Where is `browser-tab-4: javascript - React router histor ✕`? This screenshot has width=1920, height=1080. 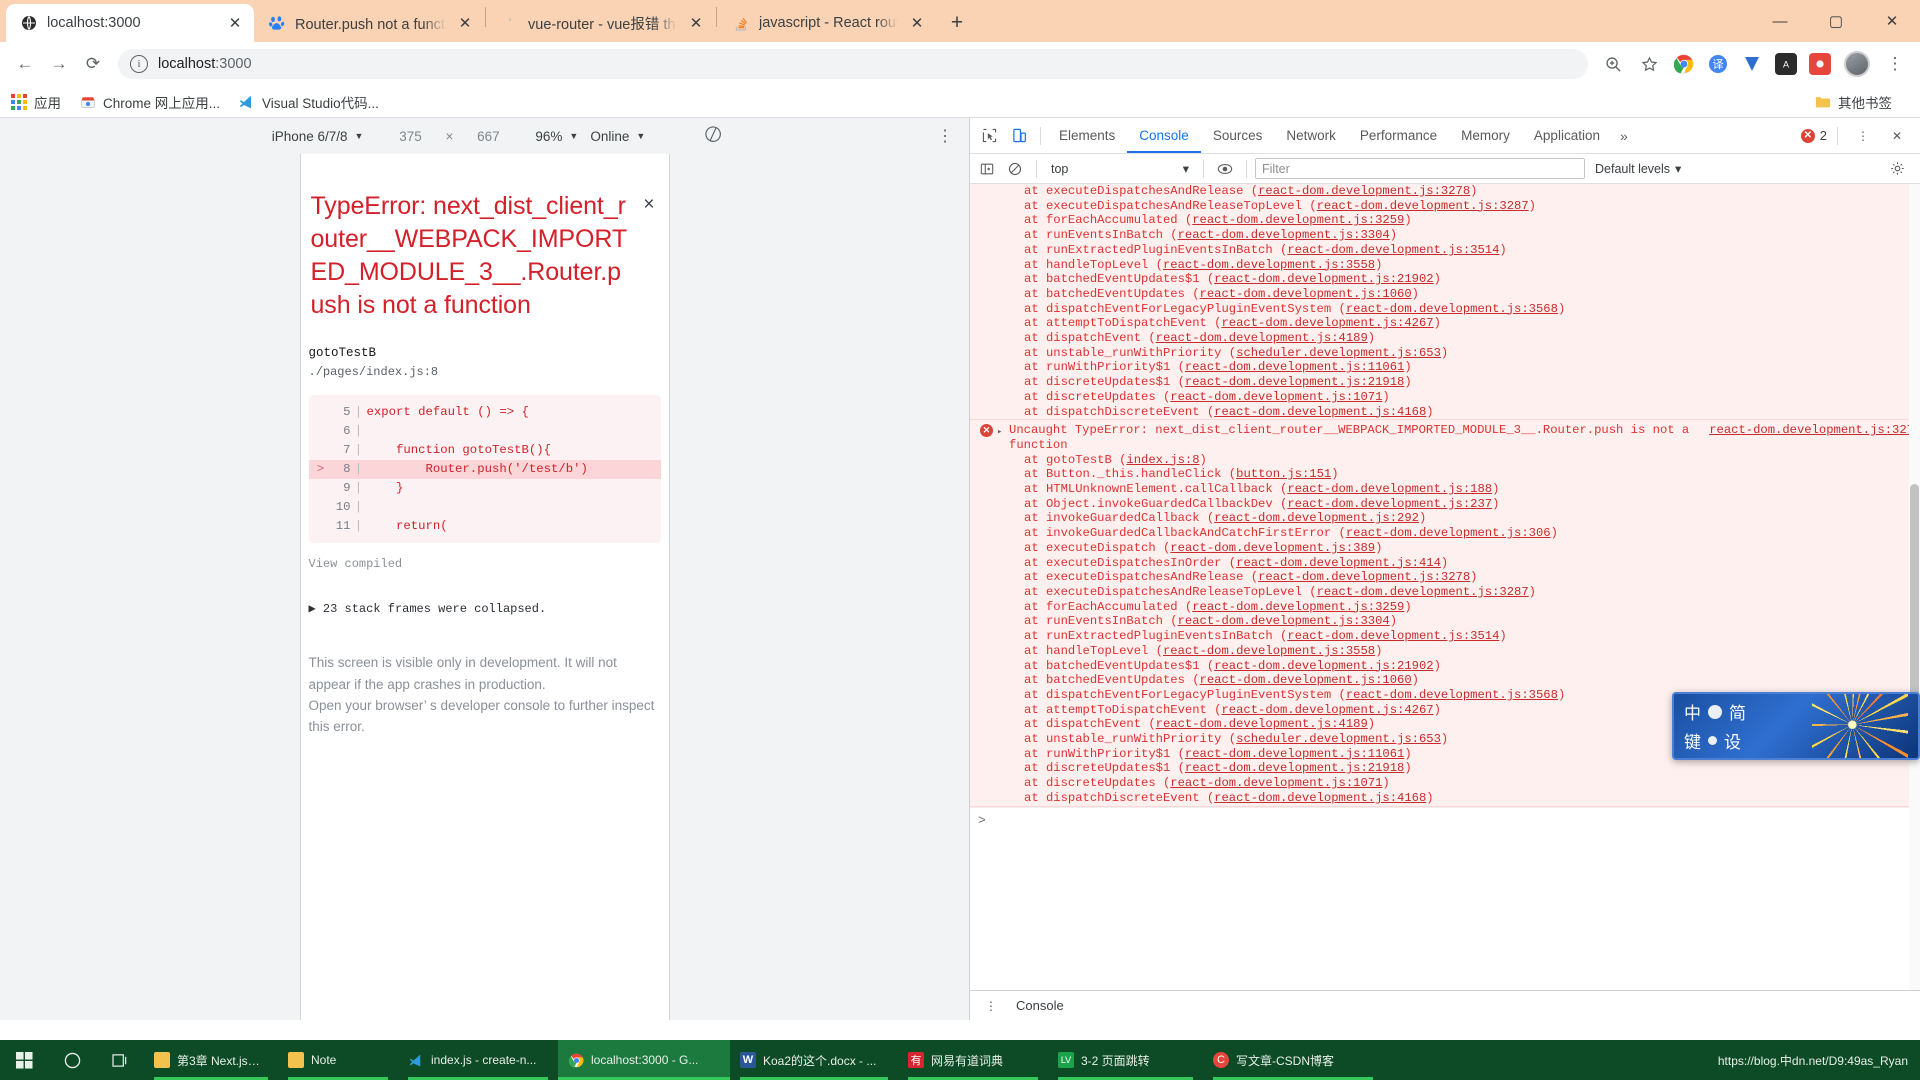 browser-tab-4: javascript - React router histor ✕ is located at coordinates (827, 23).